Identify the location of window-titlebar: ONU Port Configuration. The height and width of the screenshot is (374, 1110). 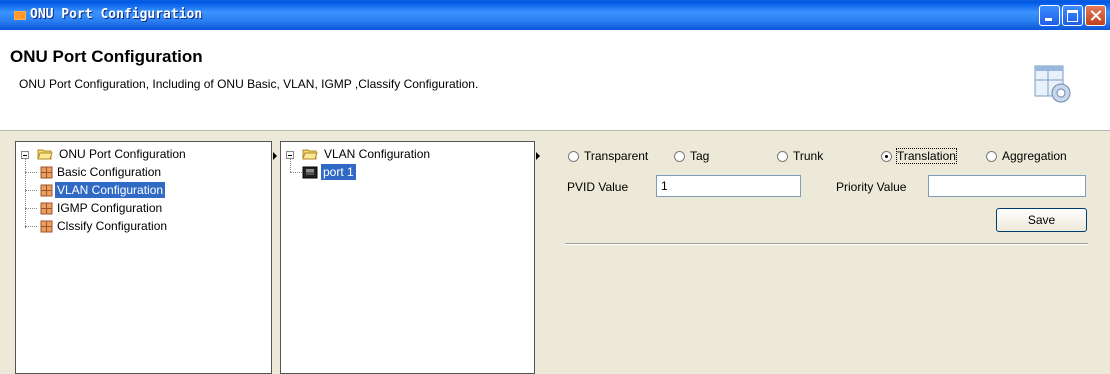
(555, 15).